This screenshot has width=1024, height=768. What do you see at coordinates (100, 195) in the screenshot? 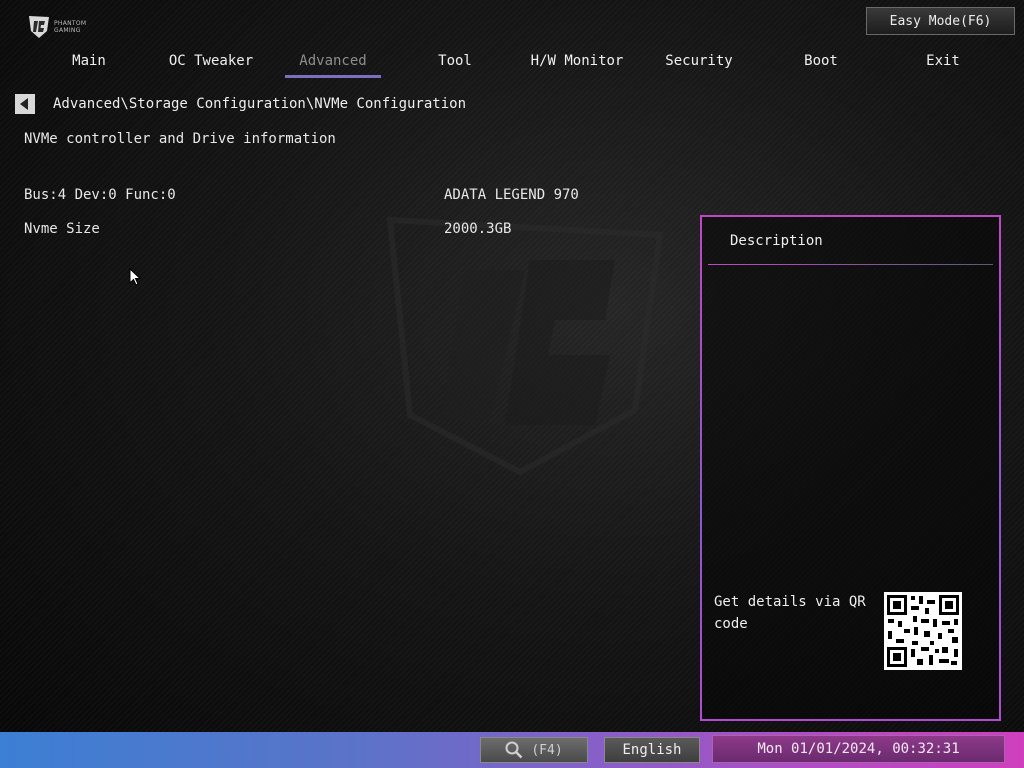
I see `info-row-label: Bus:4 Dev:0 Func:0` at bounding box center [100, 195].